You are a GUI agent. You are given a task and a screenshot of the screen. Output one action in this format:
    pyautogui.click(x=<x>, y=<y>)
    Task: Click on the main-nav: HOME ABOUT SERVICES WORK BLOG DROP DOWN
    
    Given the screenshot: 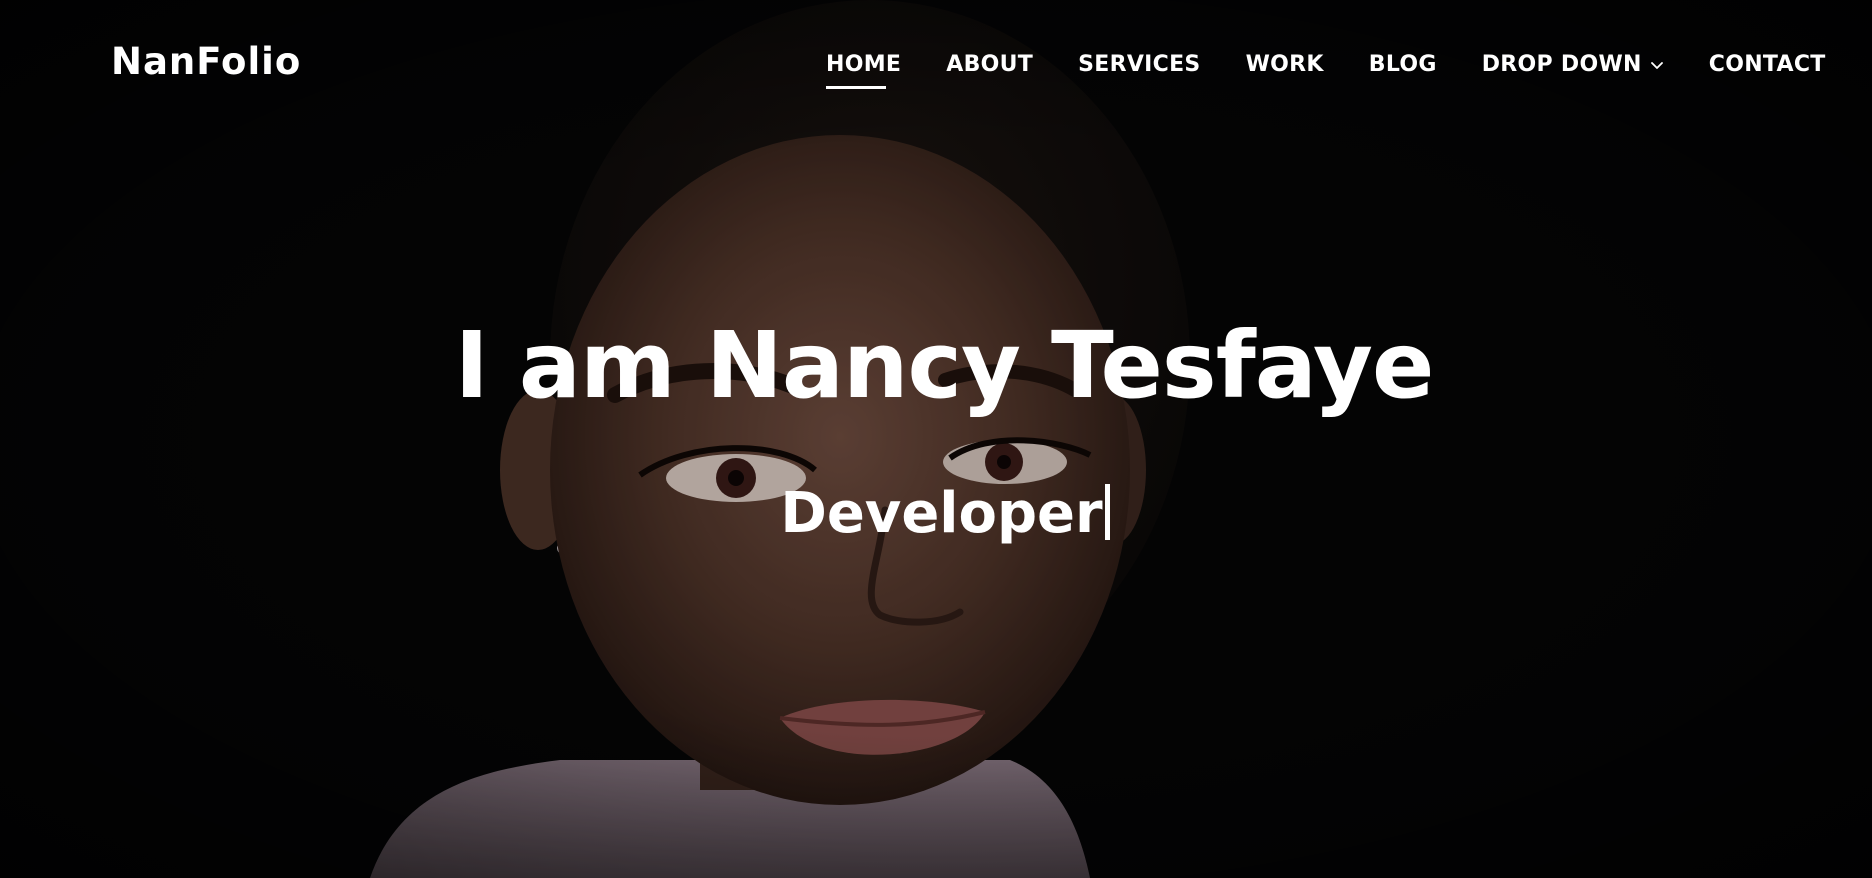 What is the action you would take?
    pyautogui.click(x=1326, y=70)
    